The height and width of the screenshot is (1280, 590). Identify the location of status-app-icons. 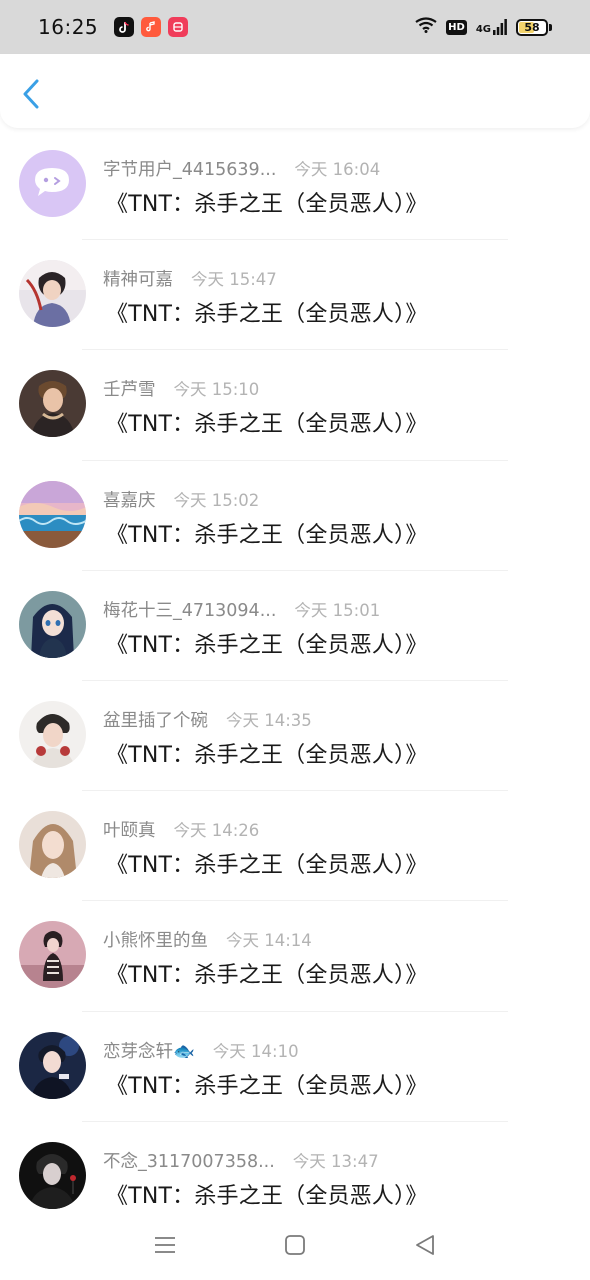
(151, 27).